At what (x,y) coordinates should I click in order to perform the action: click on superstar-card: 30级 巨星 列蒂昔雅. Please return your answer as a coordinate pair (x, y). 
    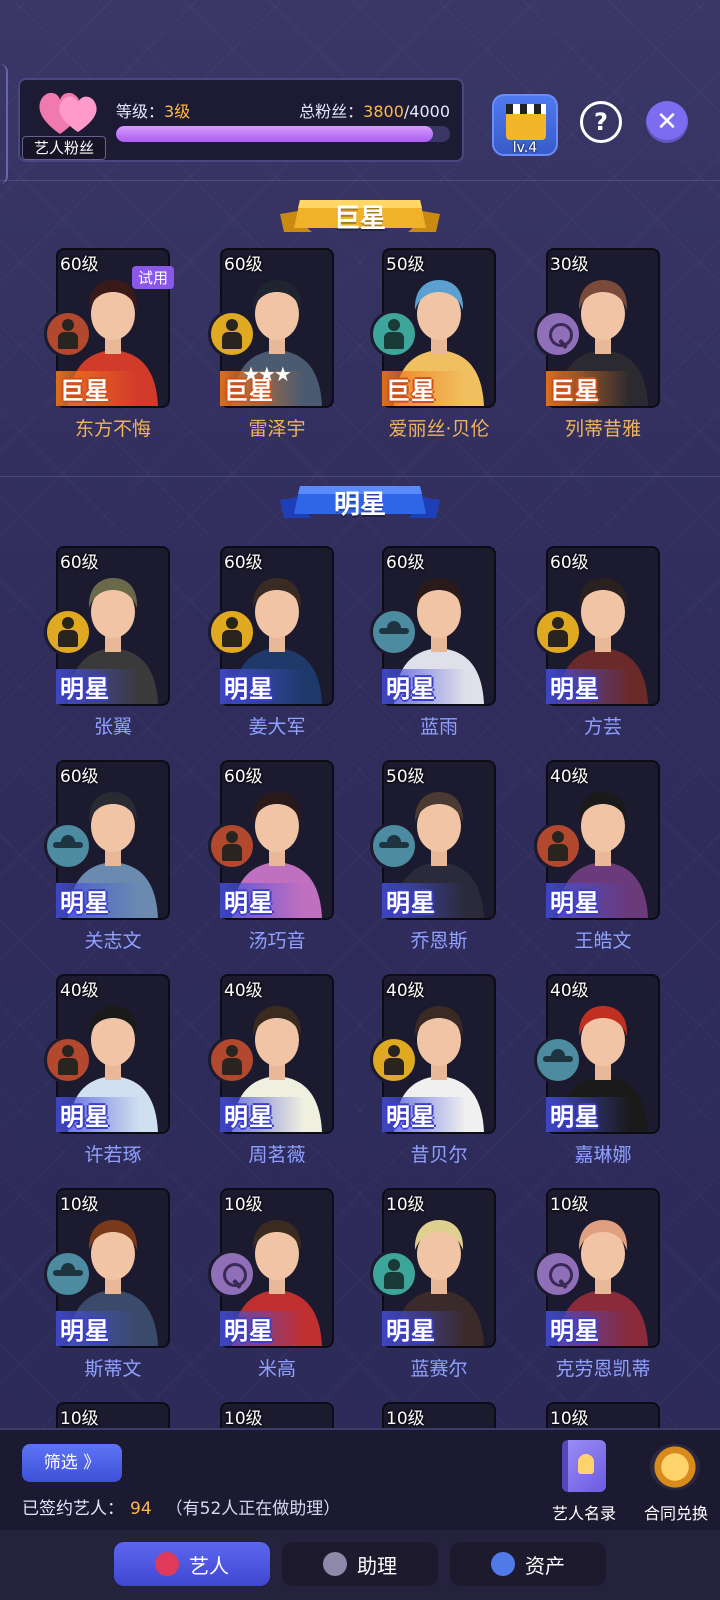
    Looking at the image, I should click on (597, 344).